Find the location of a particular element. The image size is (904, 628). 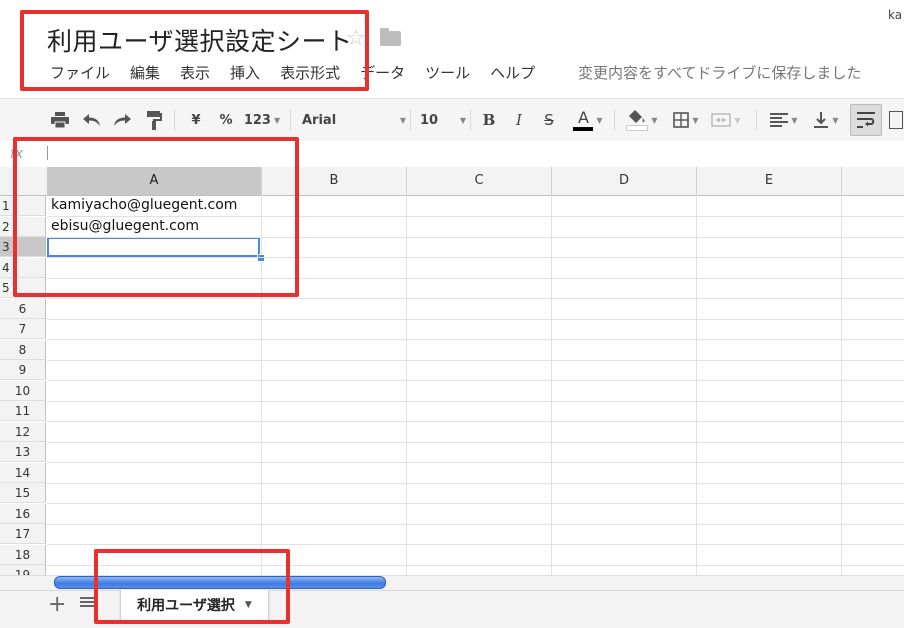

text-color-icon: A is located at coordinates (583, 117).